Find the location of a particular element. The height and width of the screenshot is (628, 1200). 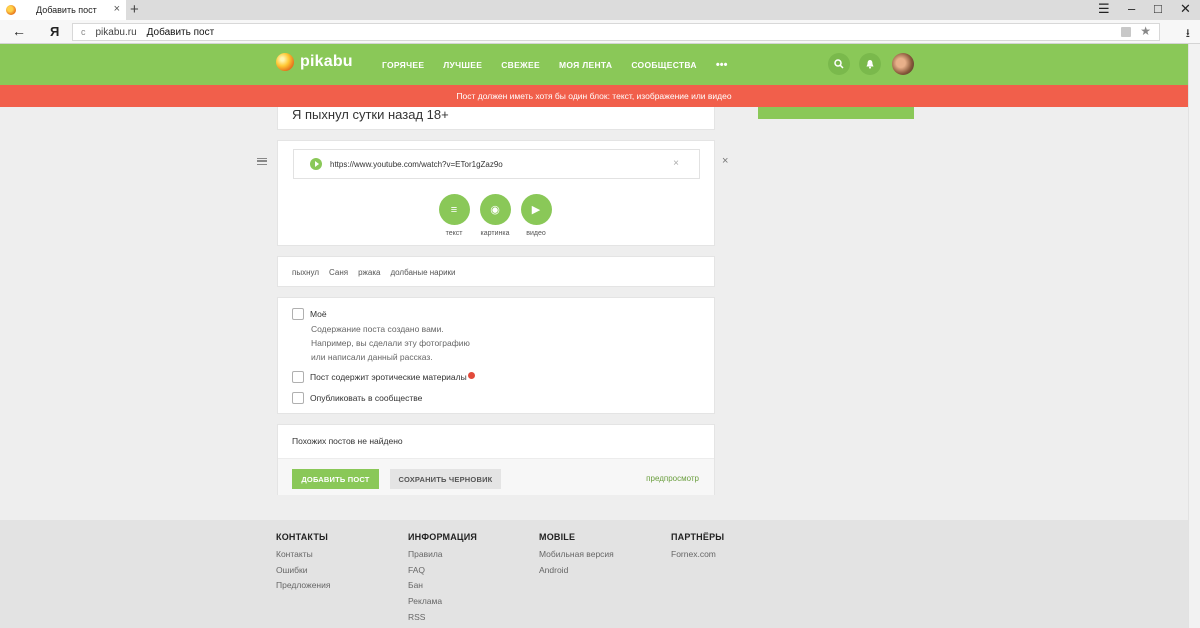

add-video-block-button: ▶ видео is located at coordinates (536, 215).